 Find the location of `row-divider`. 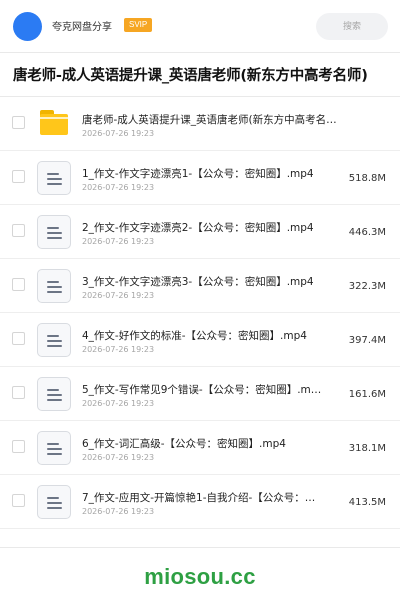

row-divider is located at coordinates (200, 528).